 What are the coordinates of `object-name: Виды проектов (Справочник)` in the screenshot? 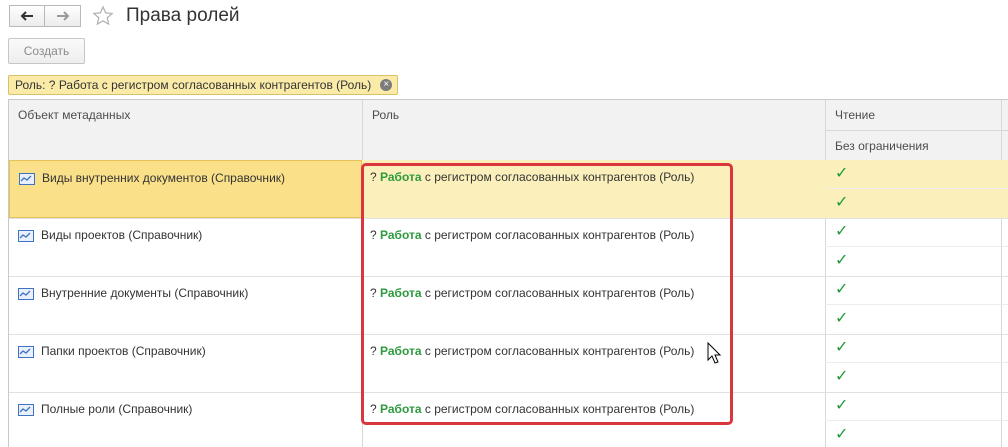 It's located at (122, 235).